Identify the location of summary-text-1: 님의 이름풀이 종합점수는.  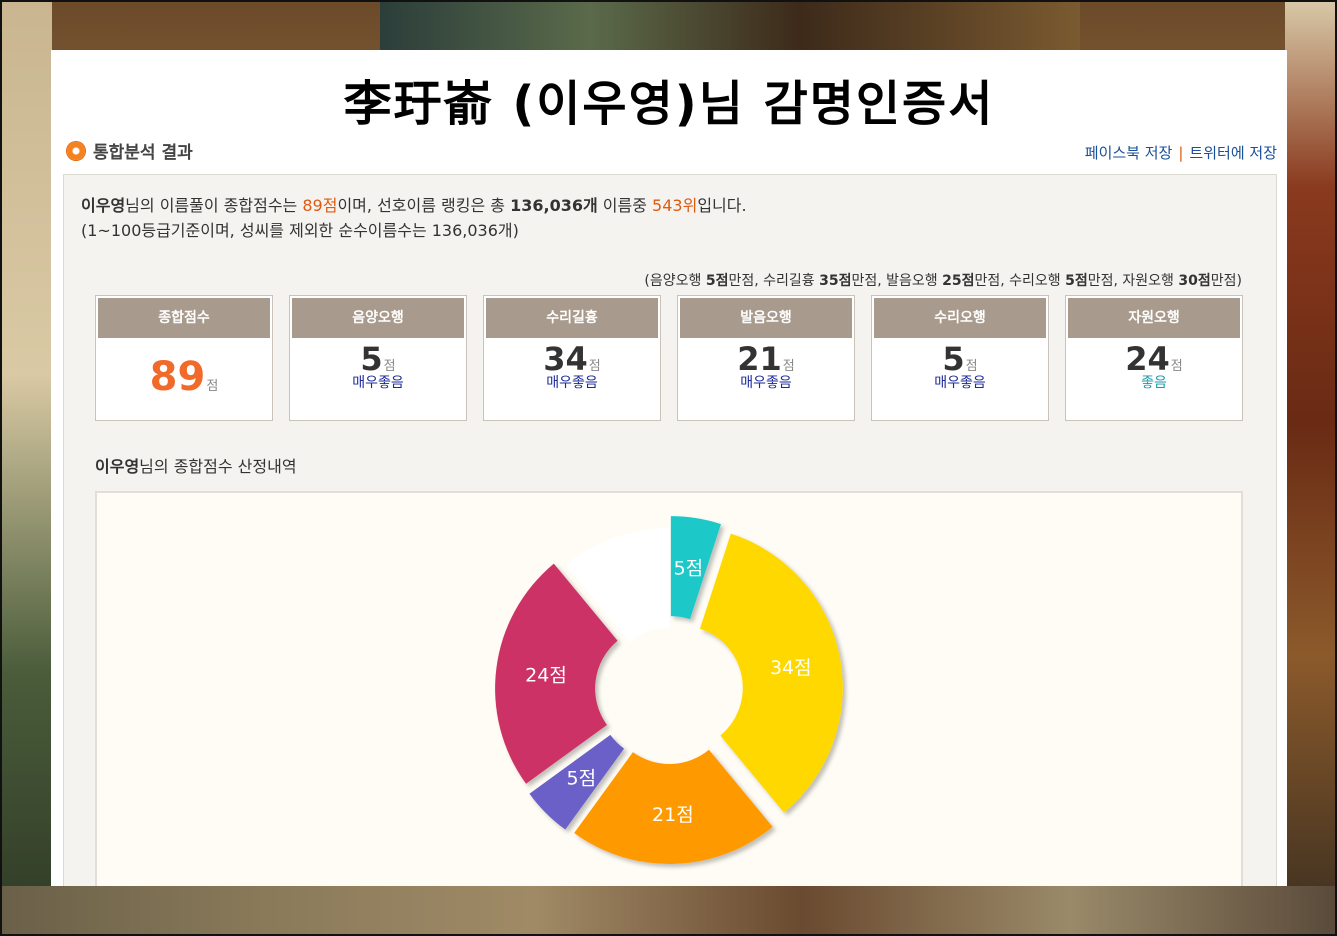
(214, 205).